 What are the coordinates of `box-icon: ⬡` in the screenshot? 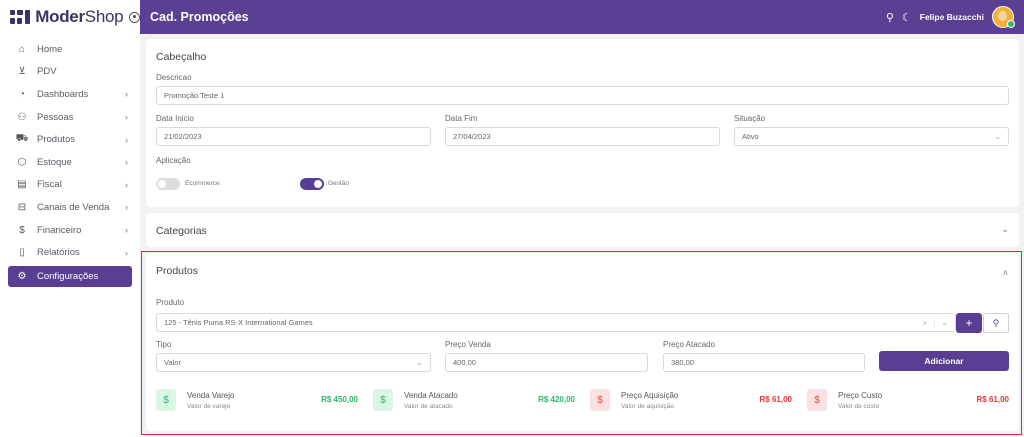 It's located at (22, 162).